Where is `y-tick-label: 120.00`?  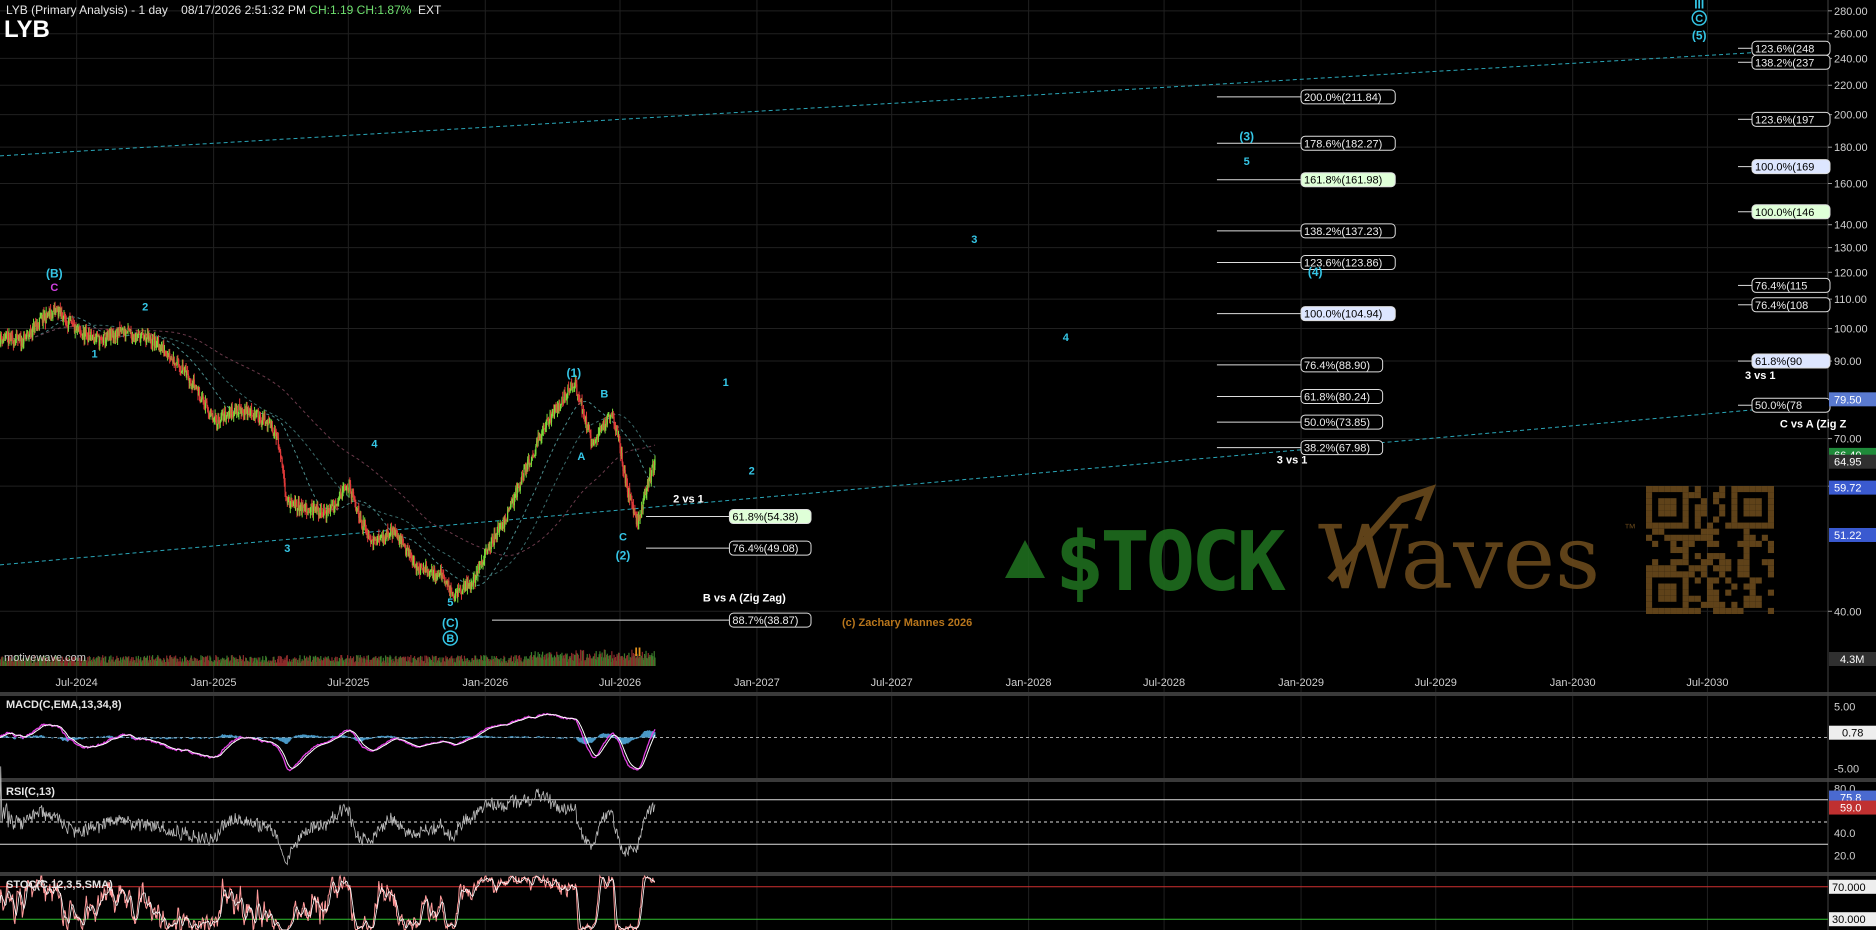 y-tick-label: 120.00 is located at coordinates (1851, 273).